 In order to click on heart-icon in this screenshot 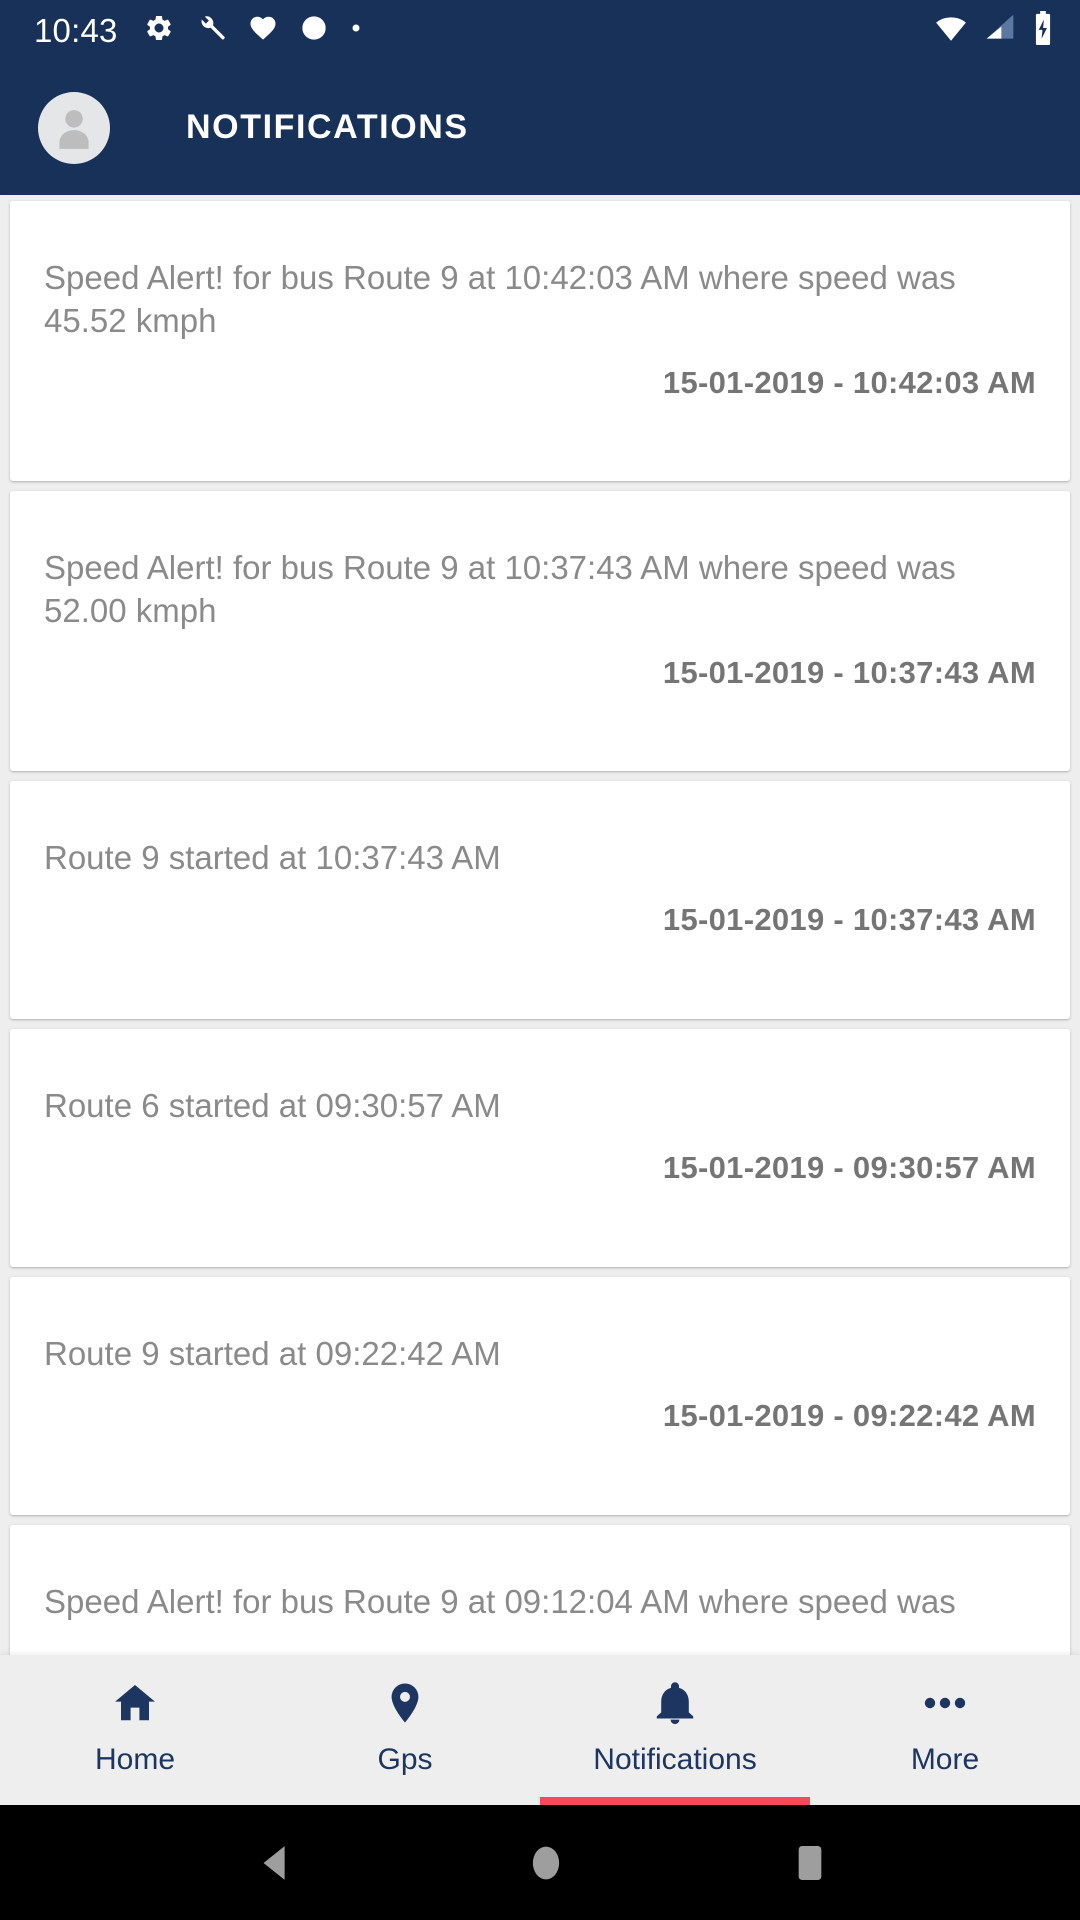, I will do `click(263, 30)`.